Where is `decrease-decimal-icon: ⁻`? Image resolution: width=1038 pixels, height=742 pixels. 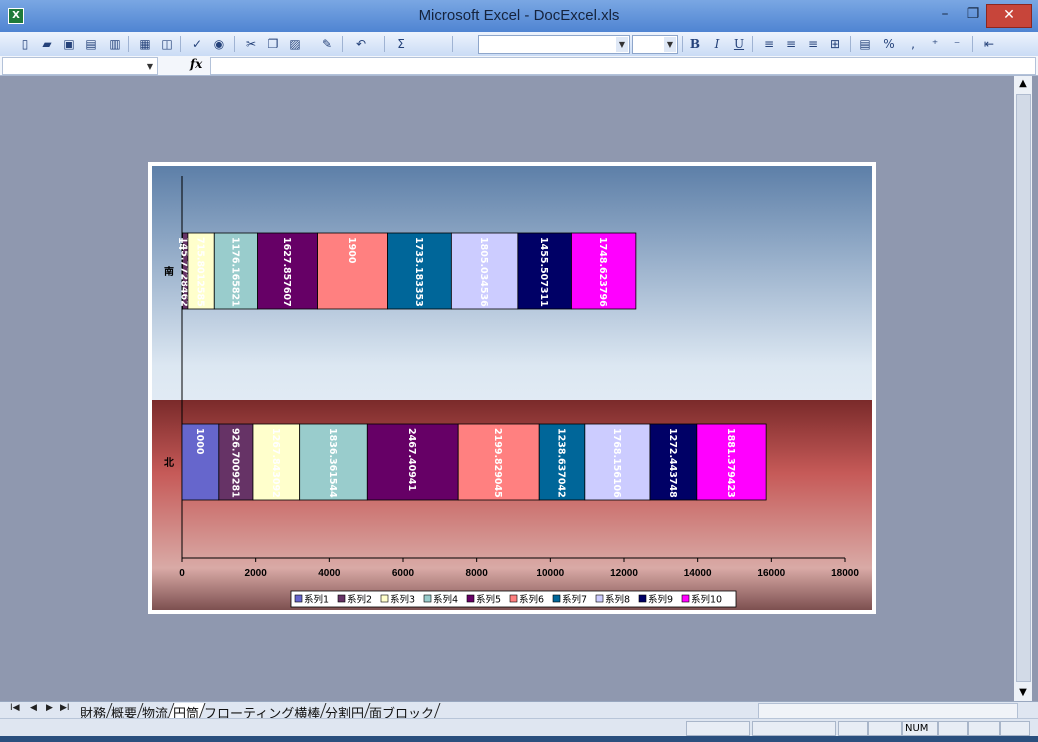
decrease-decimal-icon: ⁻ is located at coordinates (957, 44).